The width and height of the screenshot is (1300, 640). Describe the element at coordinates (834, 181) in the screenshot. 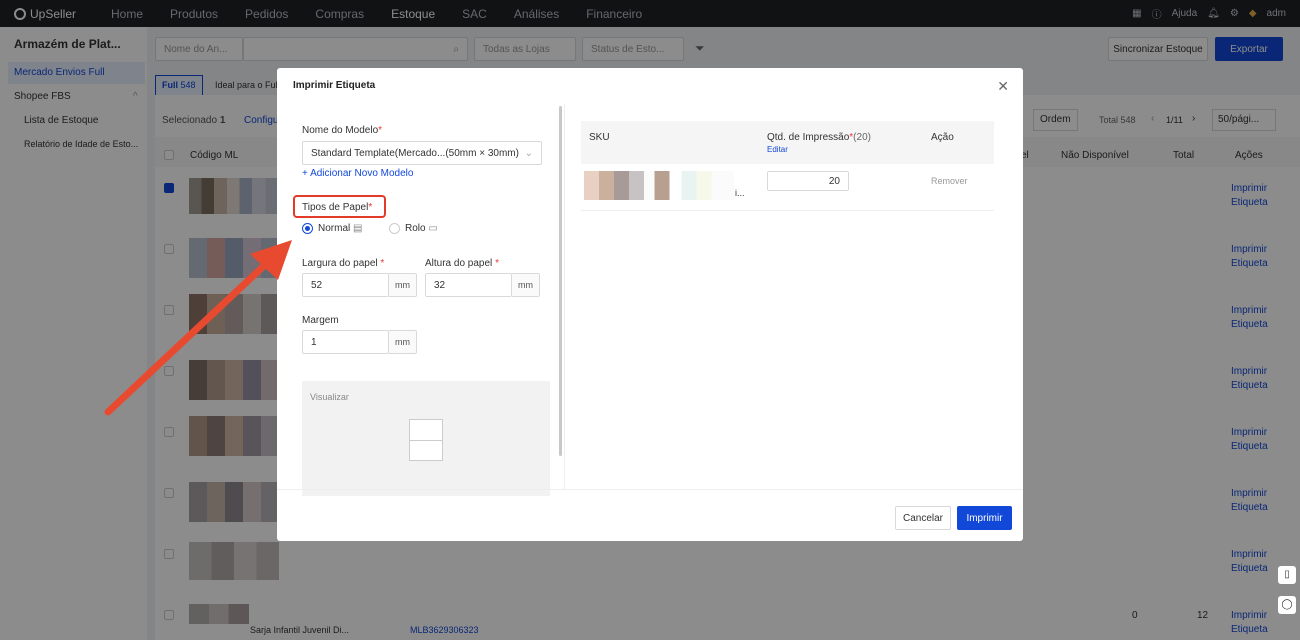

I see `print-qty-value: 20` at that location.